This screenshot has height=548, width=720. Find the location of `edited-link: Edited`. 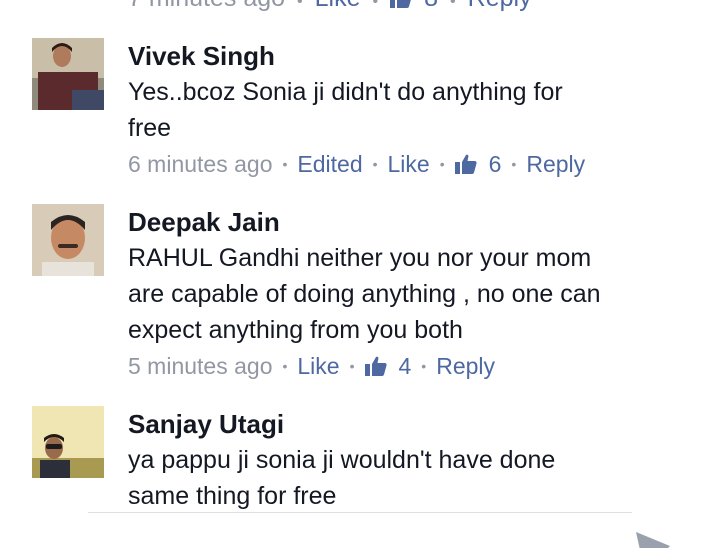

edited-link: Edited is located at coordinates (329, 164).